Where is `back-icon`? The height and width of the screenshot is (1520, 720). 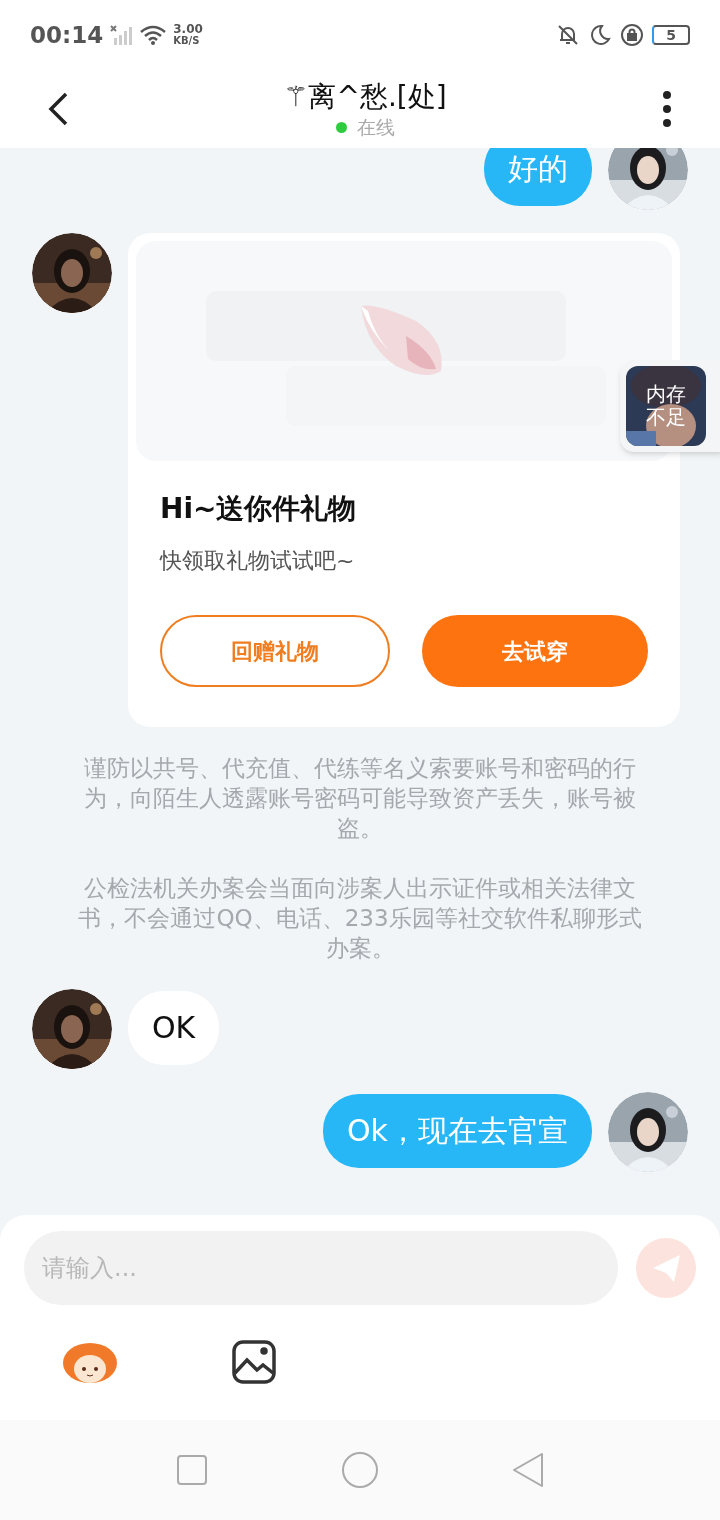
back-icon is located at coordinates (58, 109).